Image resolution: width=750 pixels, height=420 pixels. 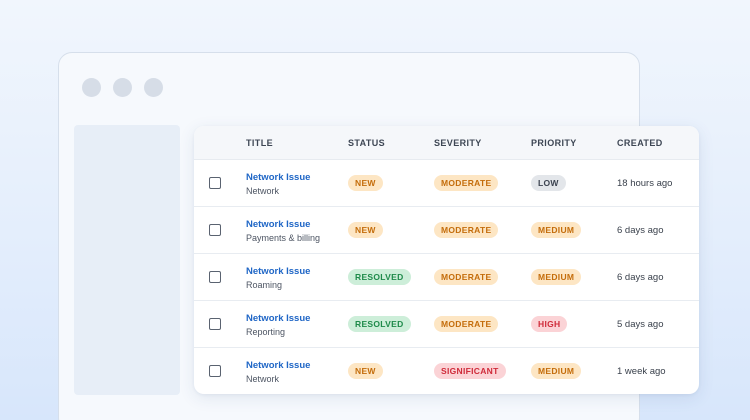 What do you see at coordinates (153, 87) in the screenshot?
I see `window-maximize-dot` at bounding box center [153, 87].